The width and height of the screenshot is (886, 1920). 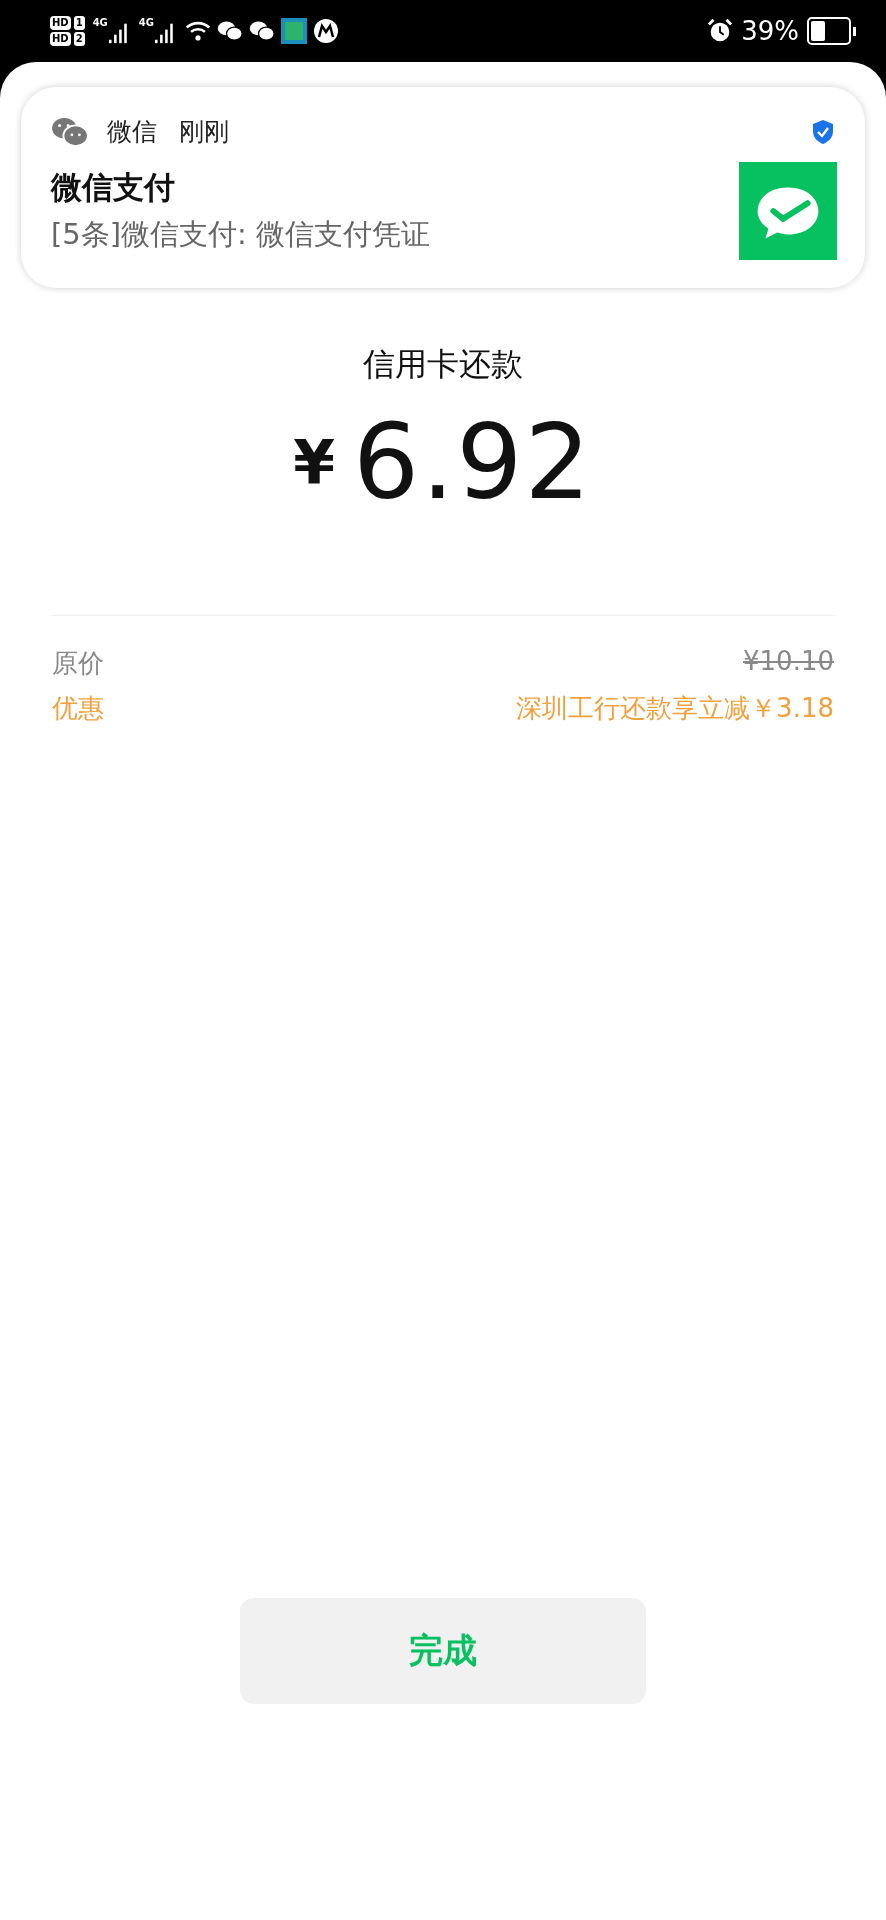 I want to click on discount-label: 优惠, so click(x=78, y=708).